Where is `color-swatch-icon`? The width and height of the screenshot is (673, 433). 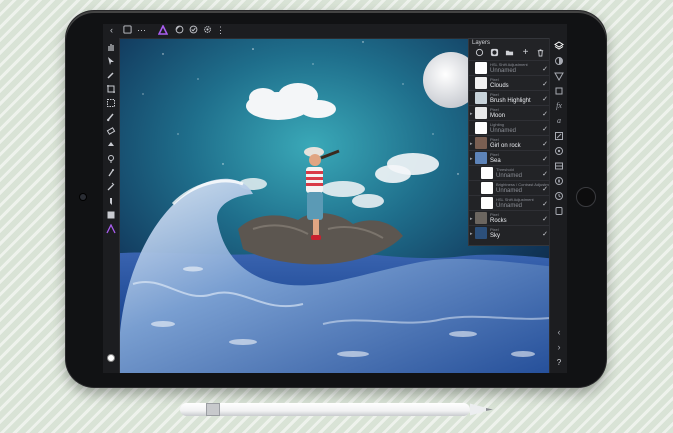
color-swatch-icon is located at coordinates (111, 358).